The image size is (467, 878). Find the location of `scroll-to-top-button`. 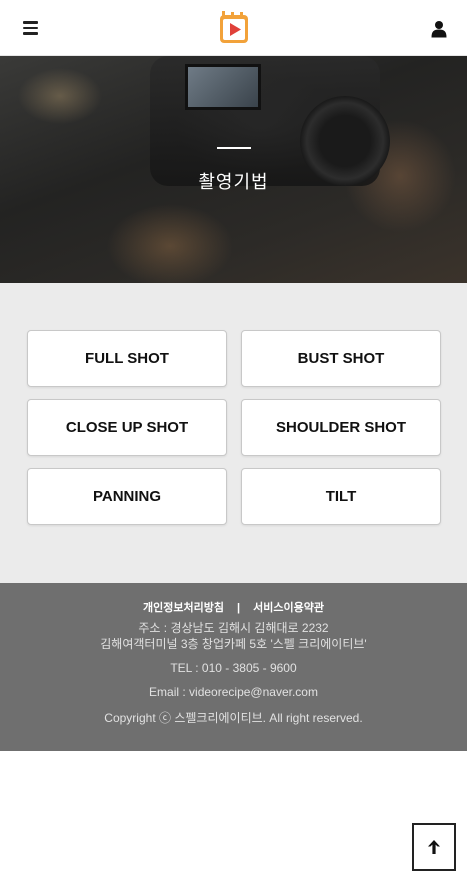

scroll-to-top-button is located at coordinates (434, 847).